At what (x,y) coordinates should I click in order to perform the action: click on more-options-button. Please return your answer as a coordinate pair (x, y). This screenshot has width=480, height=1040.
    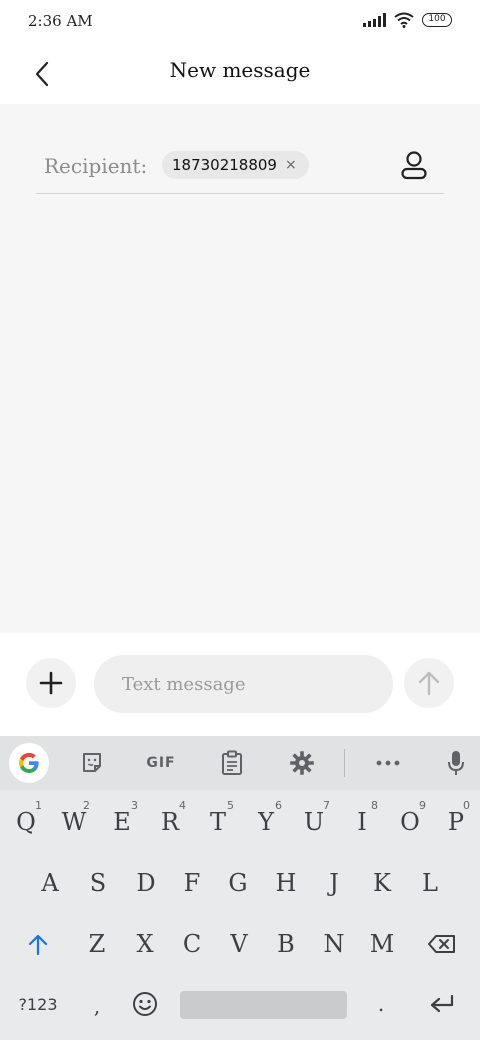
    Looking at the image, I should click on (388, 763).